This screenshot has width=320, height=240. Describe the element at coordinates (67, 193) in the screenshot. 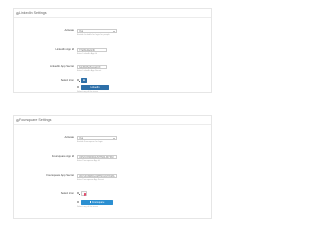

I see `foursquare-select-icon-label: Select Icon` at that location.